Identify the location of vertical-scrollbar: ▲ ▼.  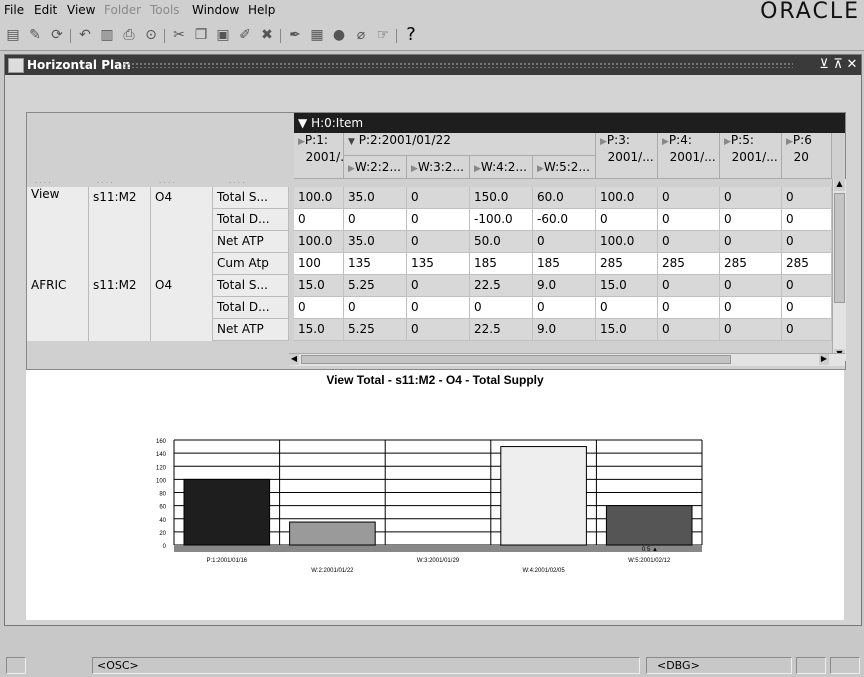
(839, 270).